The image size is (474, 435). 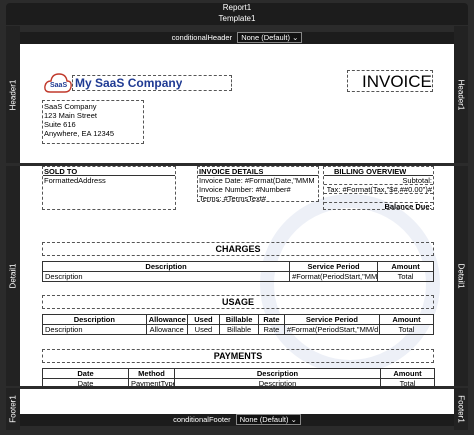 What do you see at coordinates (75, 180) in the screenshot?
I see `sold-to-value: FormattedAddress` at bounding box center [75, 180].